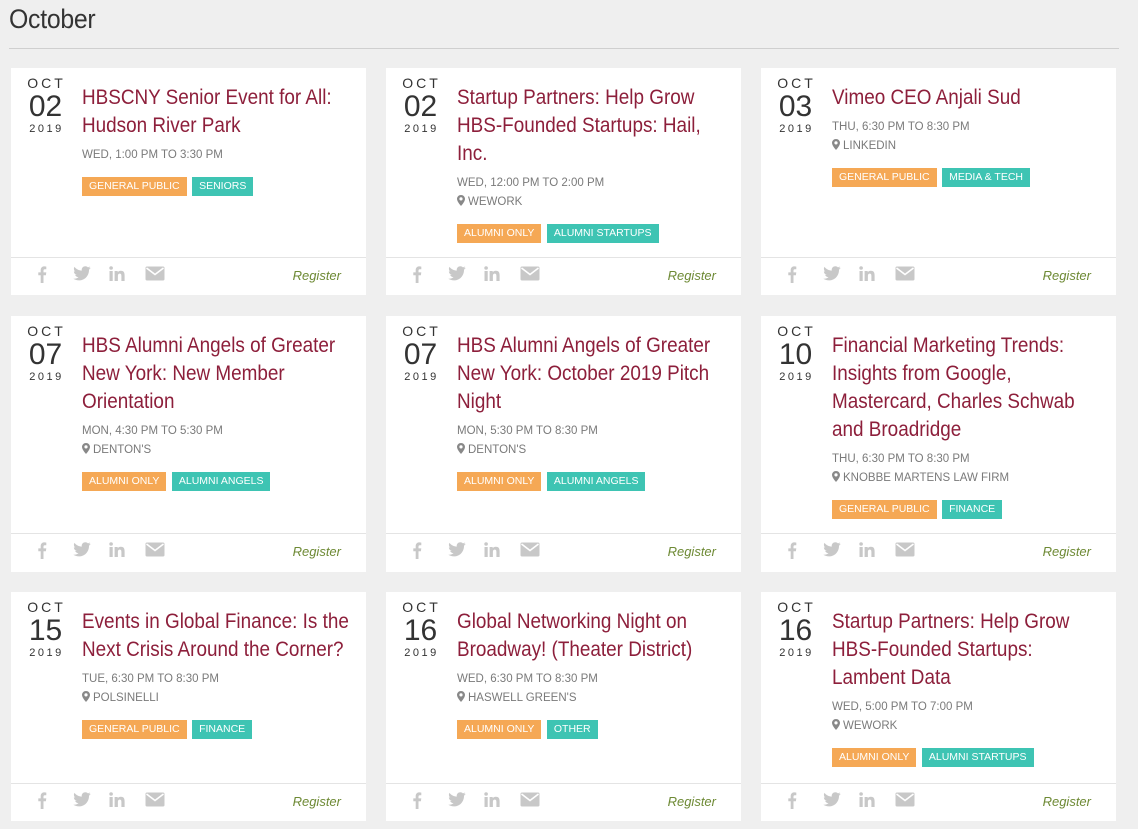  I want to click on event-tag: OTHER, so click(572, 729).